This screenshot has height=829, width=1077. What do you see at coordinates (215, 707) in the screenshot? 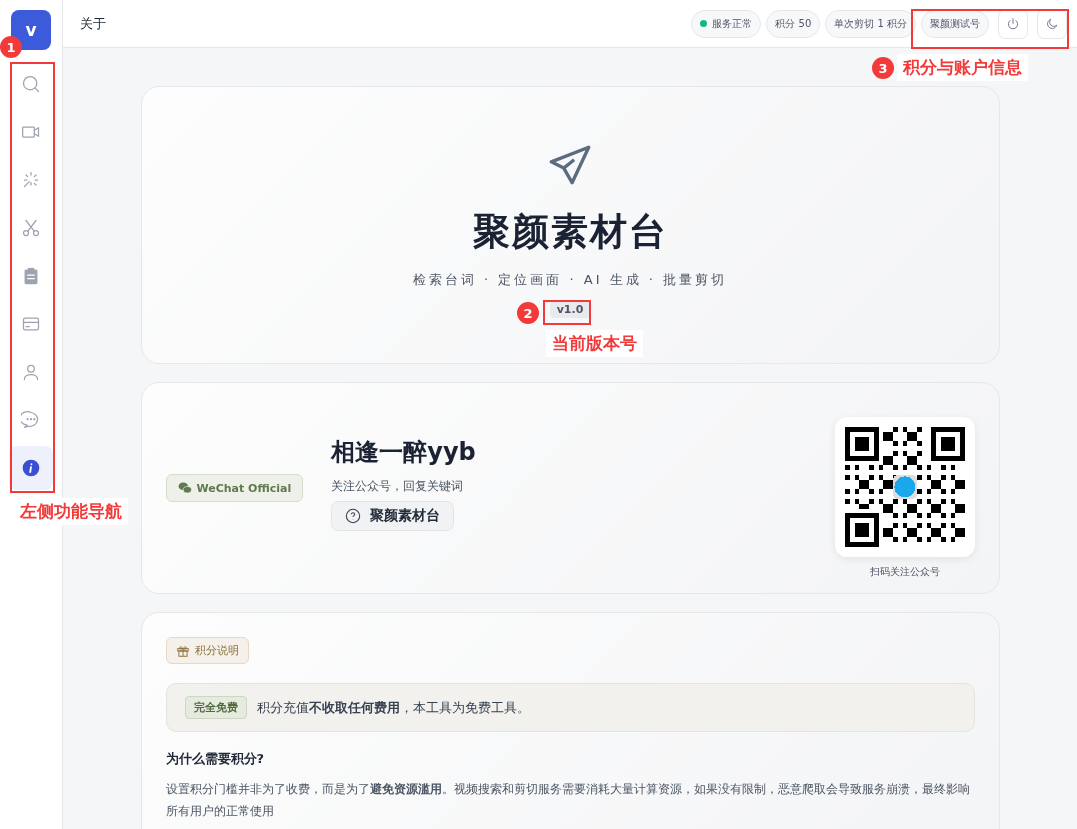
I see `free-badge: 完全免费` at bounding box center [215, 707].